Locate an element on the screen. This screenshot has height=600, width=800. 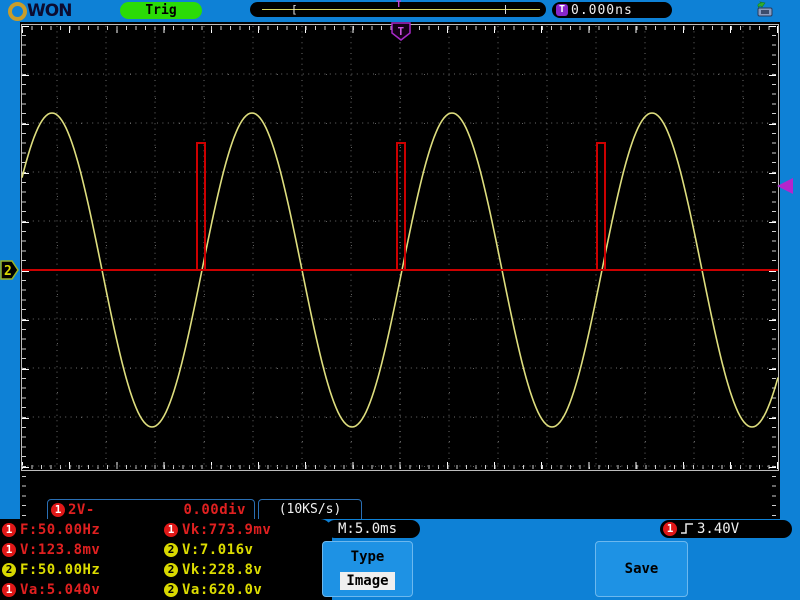
trigger-time-value: 0.000ns is located at coordinates (602, 10).